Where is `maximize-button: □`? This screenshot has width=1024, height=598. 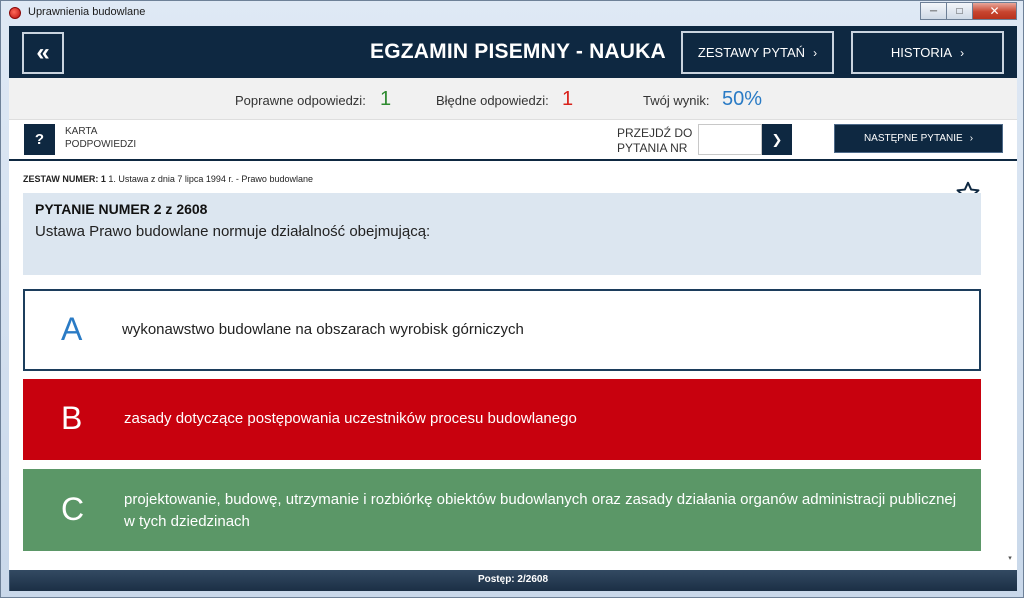
maximize-button: □ is located at coordinates (959, 11).